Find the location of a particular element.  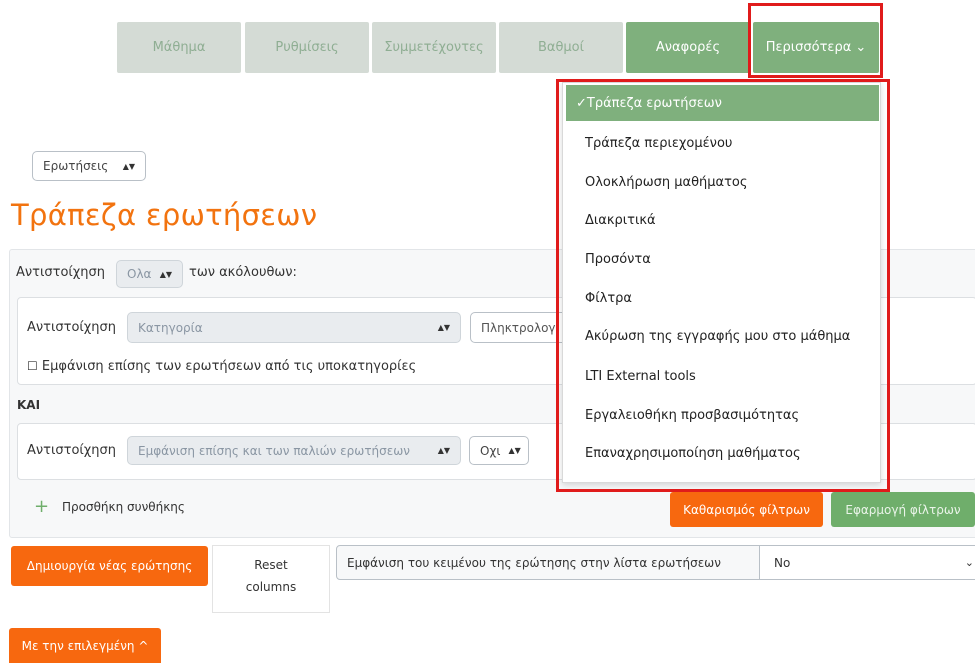

reset-columns-button: Reset columns is located at coordinates (271, 579).